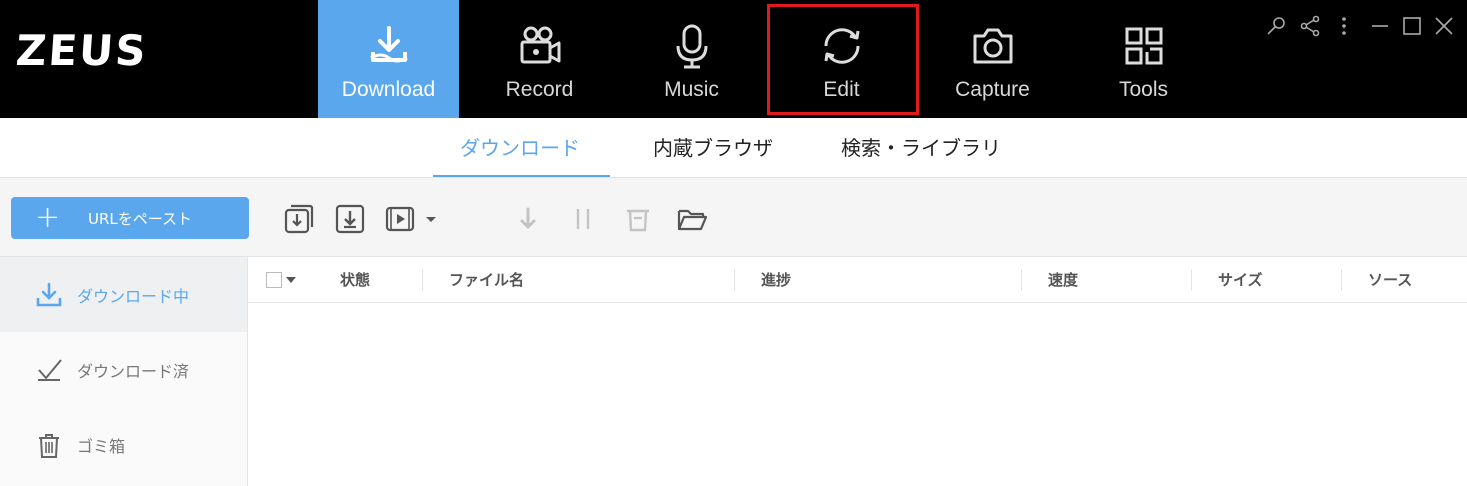 This screenshot has width=1467, height=486. What do you see at coordinates (539, 89) in the screenshot?
I see `tab-record-label: Record` at bounding box center [539, 89].